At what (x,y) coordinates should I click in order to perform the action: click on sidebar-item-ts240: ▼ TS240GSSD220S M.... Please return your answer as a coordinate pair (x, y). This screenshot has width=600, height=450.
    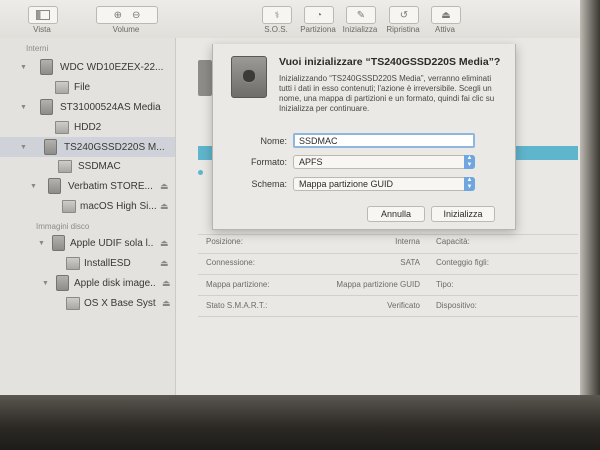
    Looking at the image, I should click on (87, 147).